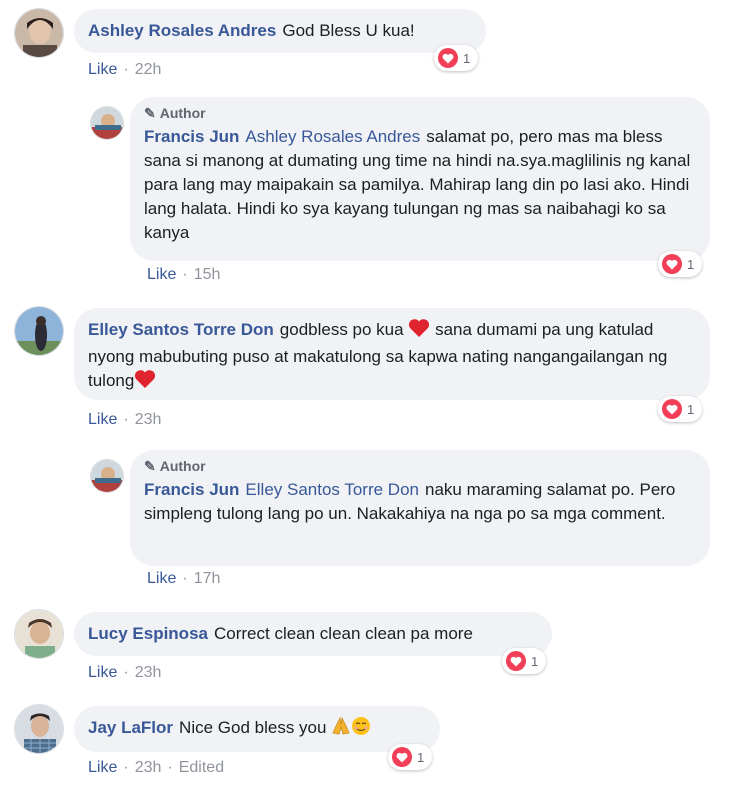 Image resolution: width=750 pixels, height=794 pixels. What do you see at coordinates (280, 31) in the screenshot?
I see `comment-bubble: Ashley Rosales Andres God Bless U kua!` at bounding box center [280, 31].